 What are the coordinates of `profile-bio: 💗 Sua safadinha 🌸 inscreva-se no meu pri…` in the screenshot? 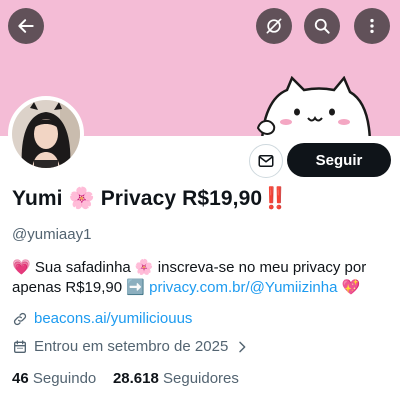 It's located at (202, 278).